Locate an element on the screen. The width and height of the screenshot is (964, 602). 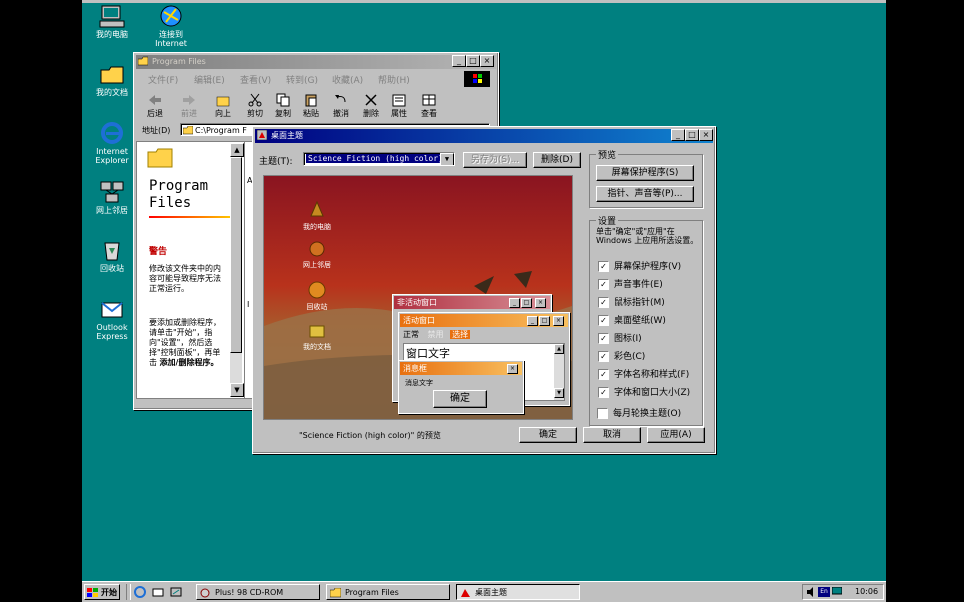
setting-screensaver: ✓ 屏幕保护程序(V) is located at coordinates (639, 267).